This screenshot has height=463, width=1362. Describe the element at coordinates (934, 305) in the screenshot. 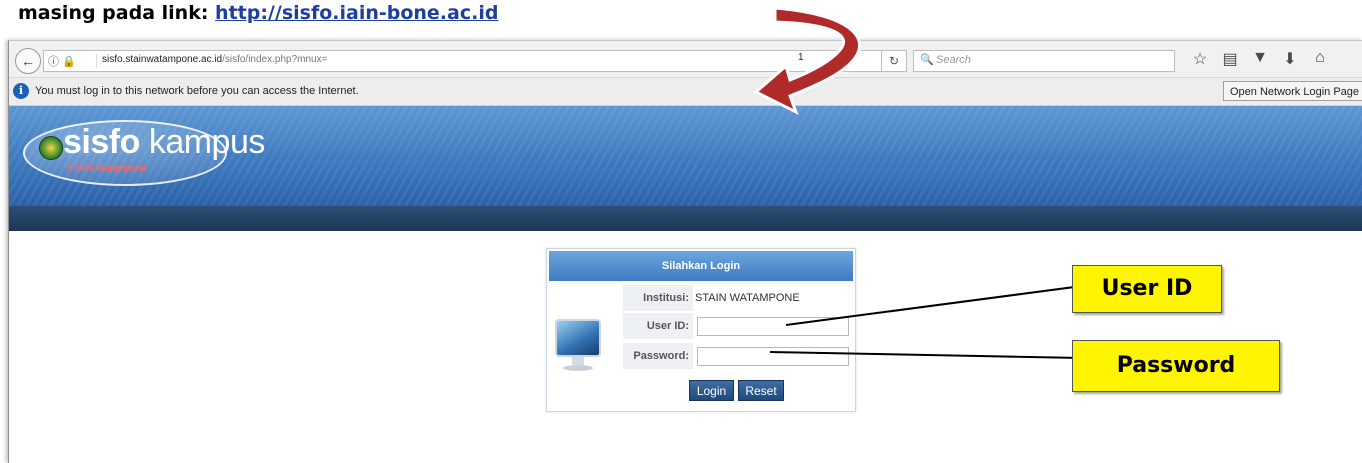

I see `userid-pointer-line` at that location.